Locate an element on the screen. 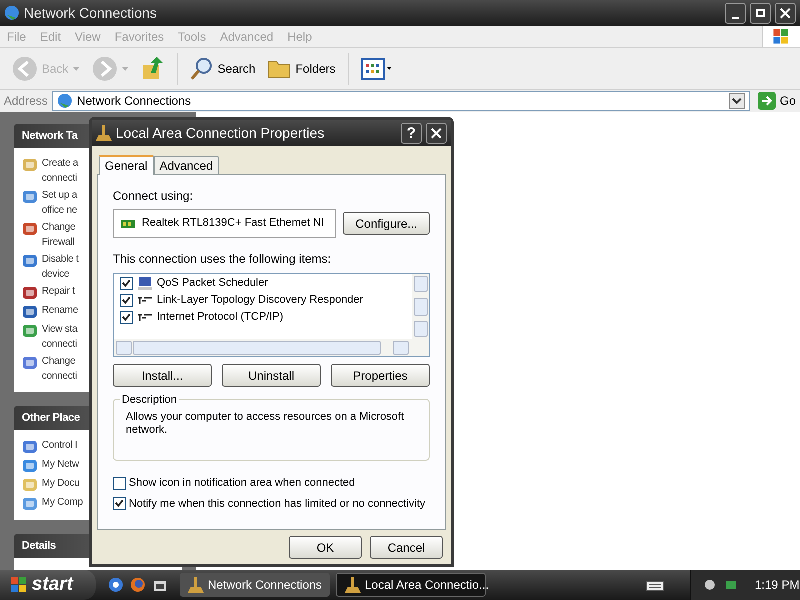 This screenshot has height=600, width=800. items-label: This connection uses the following items: is located at coordinates (222, 259).